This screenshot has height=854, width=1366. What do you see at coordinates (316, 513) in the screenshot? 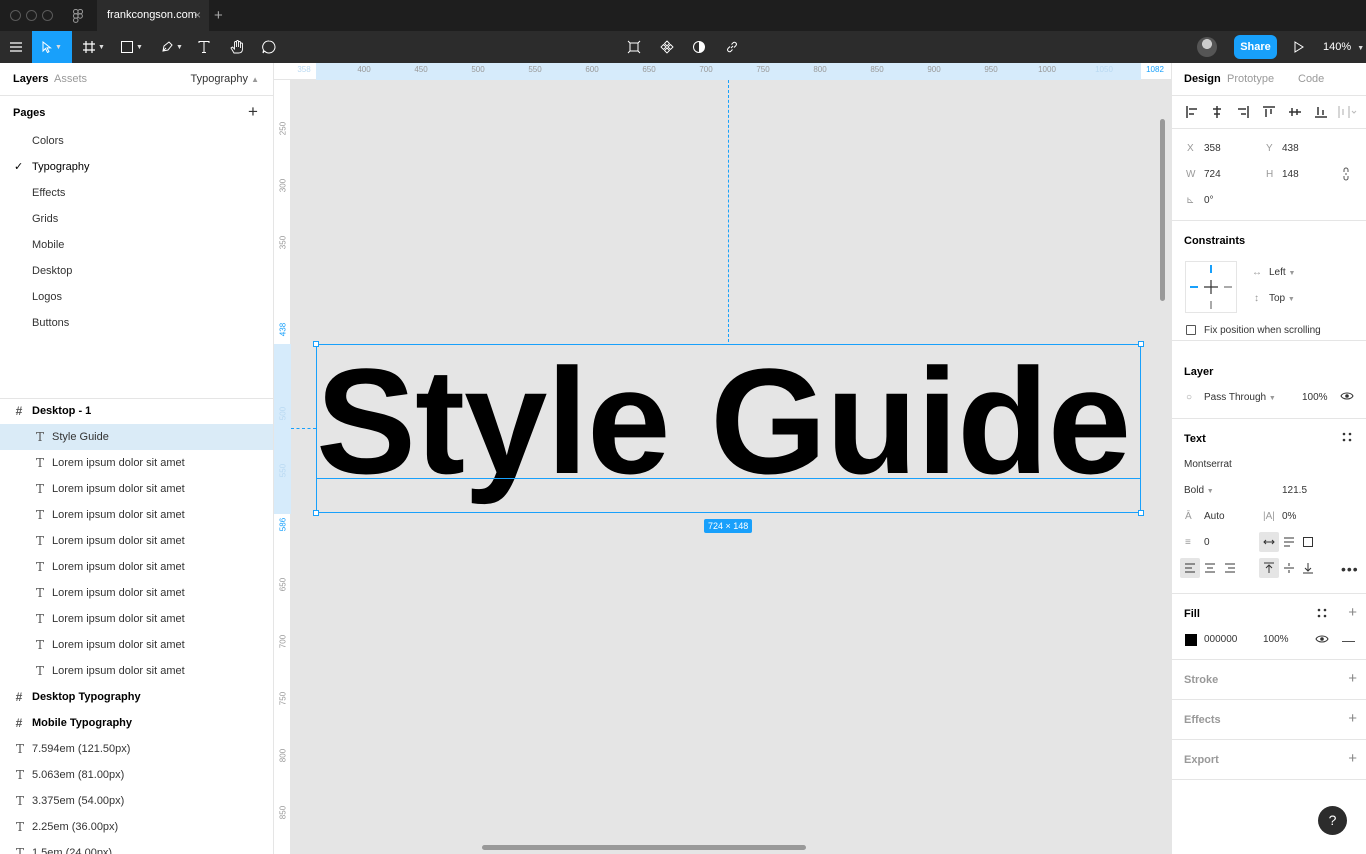
I see `resize-handle-bottom-left` at bounding box center [316, 513].